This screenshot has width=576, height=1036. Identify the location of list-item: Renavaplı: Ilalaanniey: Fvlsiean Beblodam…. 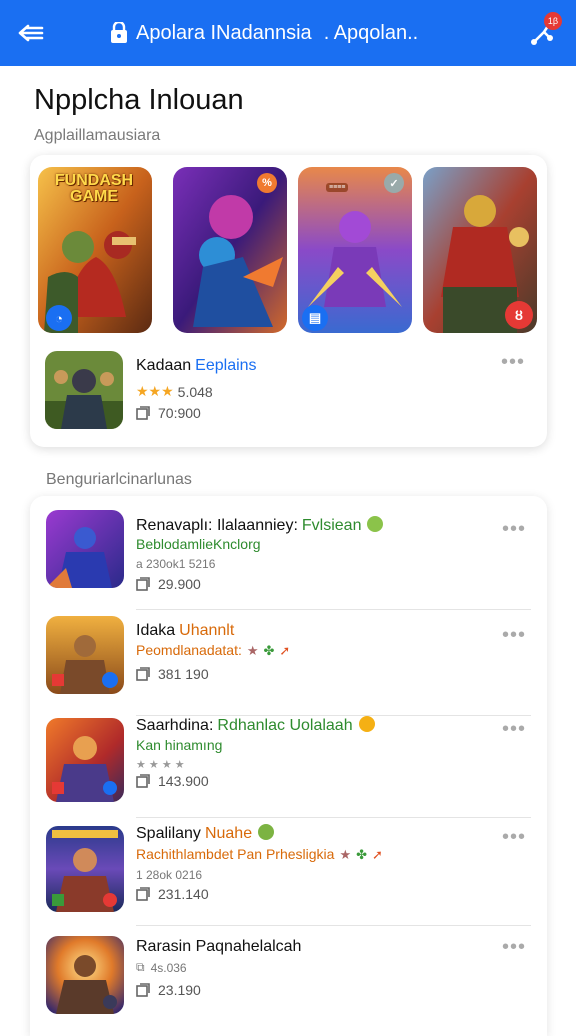
(288, 556).